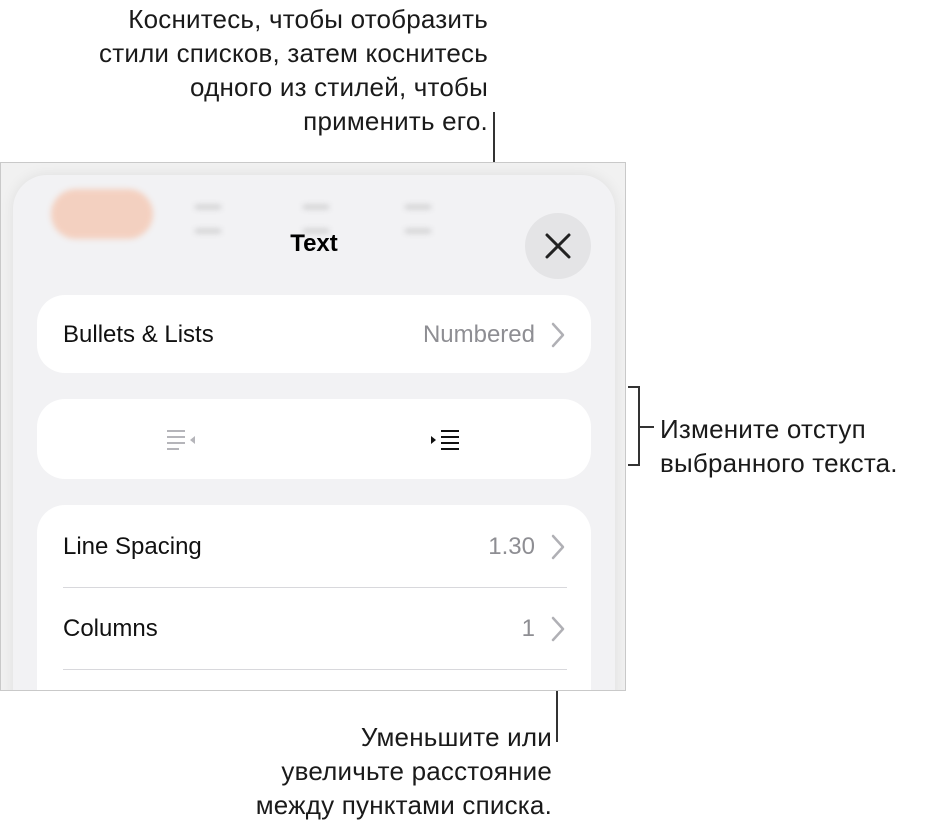 The width and height of the screenshot is (944, 830). I want to click on callout-line: Коснитесь, чтобы отобразить, so click(308, 19).